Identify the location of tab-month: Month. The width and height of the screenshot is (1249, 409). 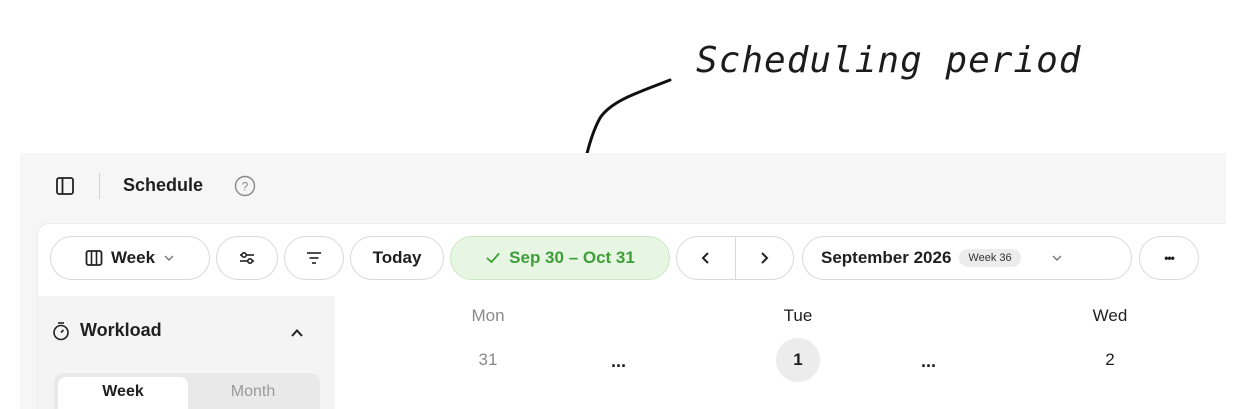
(253, 393).